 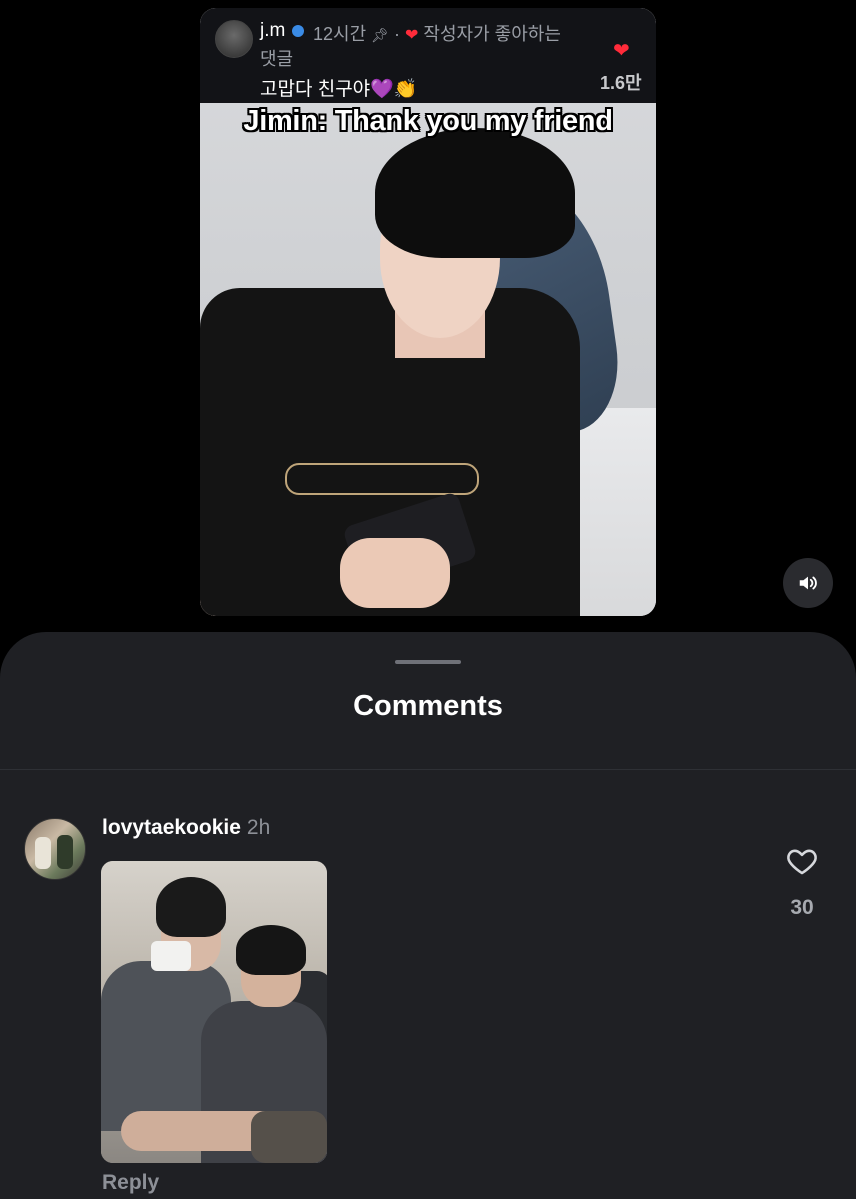 I want to click on comment-username: lovytaekookie 2h, so click(x=186, y=828).